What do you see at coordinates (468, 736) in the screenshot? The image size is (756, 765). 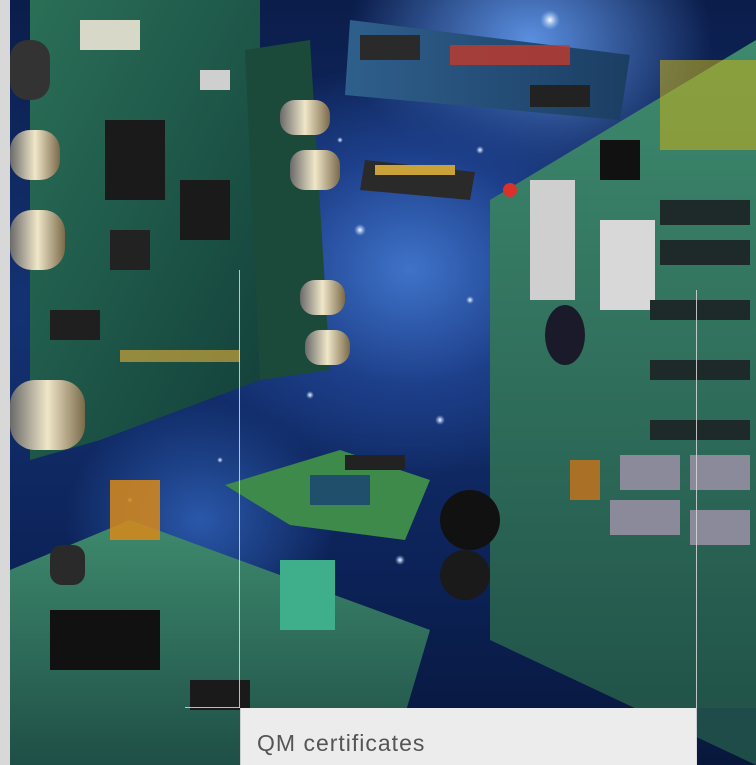 I see `caption-panel: QM certificates` at bounding box center [468, 736].